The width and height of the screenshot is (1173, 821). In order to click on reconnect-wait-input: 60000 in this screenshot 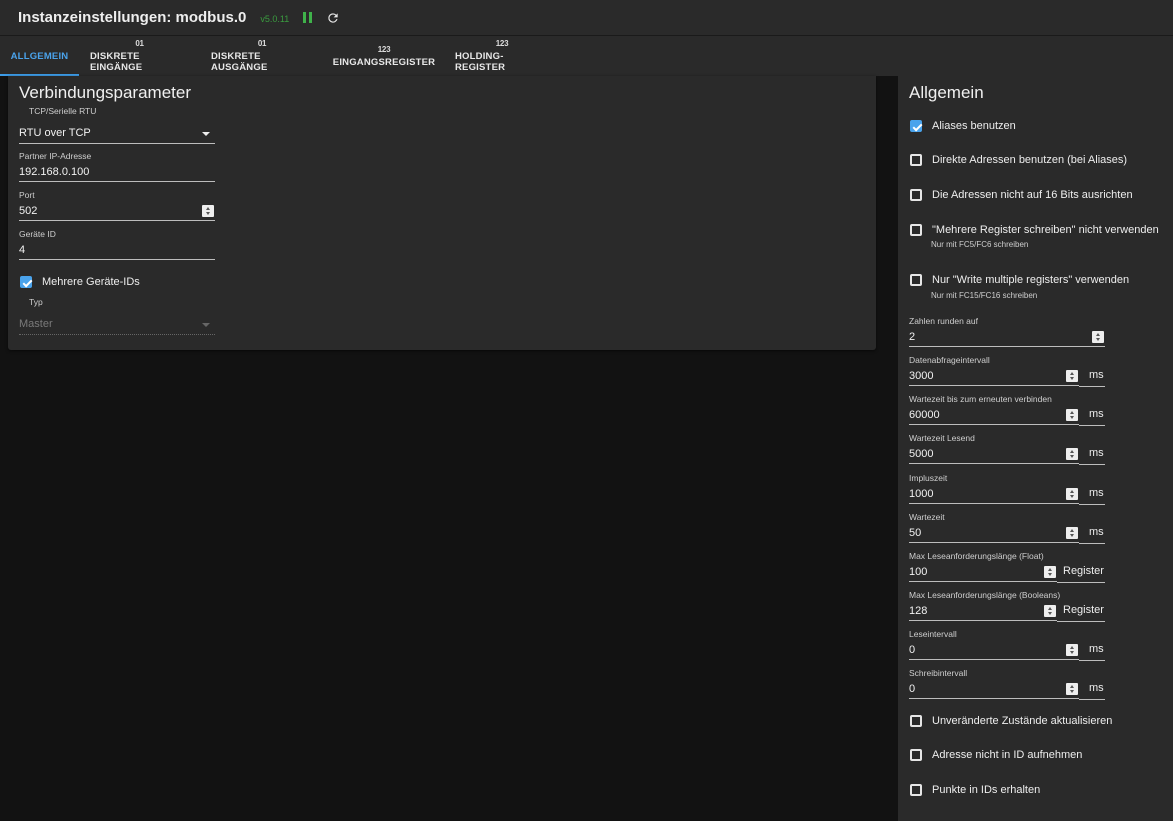, I will do `click(994, 415)`.